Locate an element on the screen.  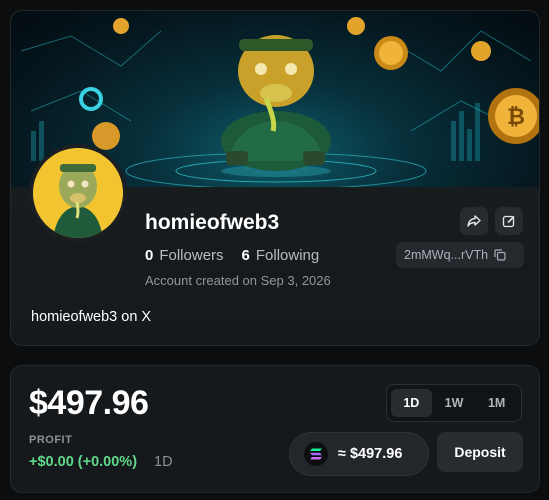
time-range-selector: 1D 1W 1M is located at coordinates (454, 403).